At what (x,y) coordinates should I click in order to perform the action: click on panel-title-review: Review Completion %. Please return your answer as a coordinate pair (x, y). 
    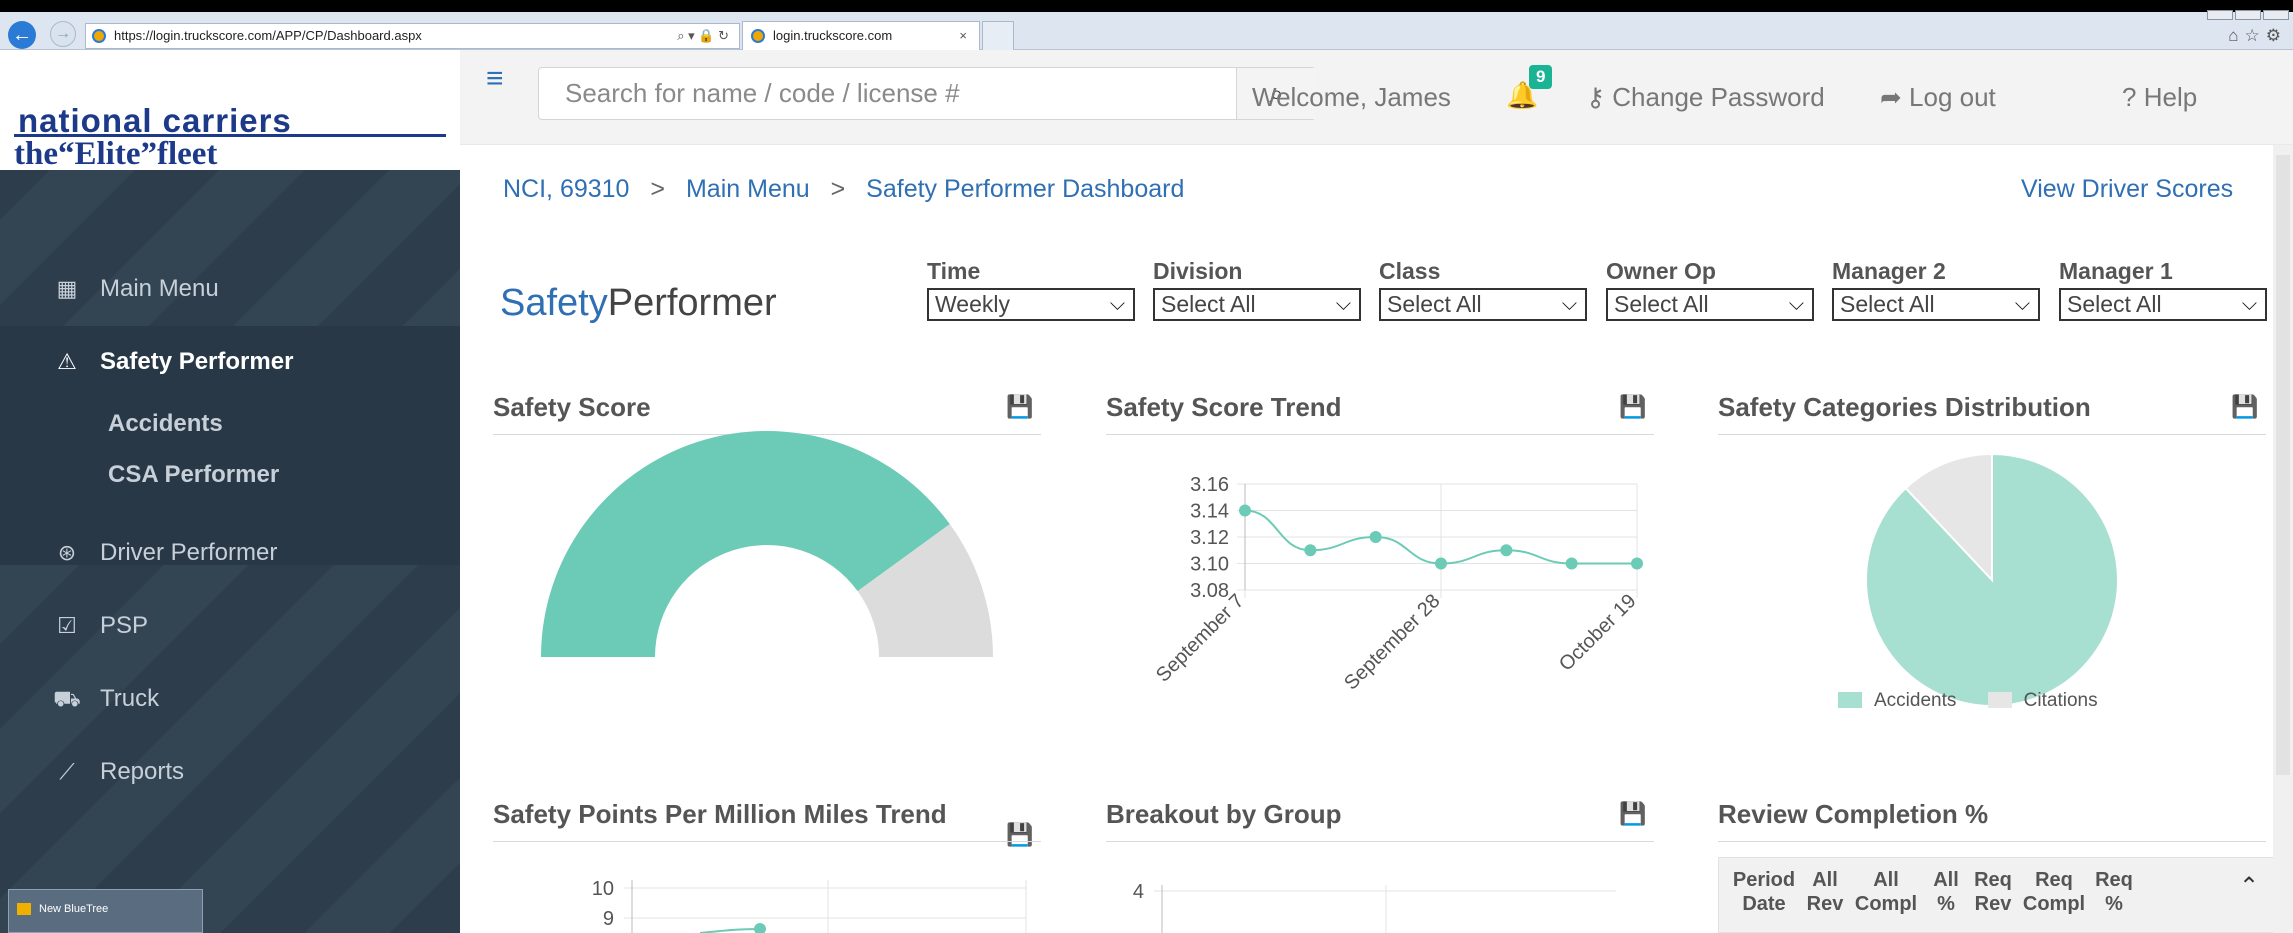
    Looking at the image, I should click on (1853, 814).